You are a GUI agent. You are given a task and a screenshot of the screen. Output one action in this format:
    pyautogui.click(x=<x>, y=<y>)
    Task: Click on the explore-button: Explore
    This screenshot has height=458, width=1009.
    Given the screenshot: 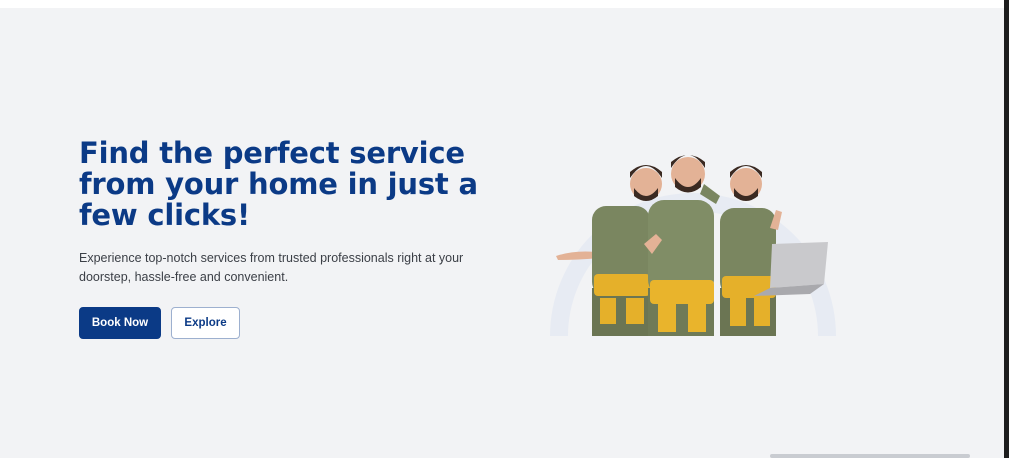 What is the action you would take?
    pyautogui.click(x=205, y=323)
    